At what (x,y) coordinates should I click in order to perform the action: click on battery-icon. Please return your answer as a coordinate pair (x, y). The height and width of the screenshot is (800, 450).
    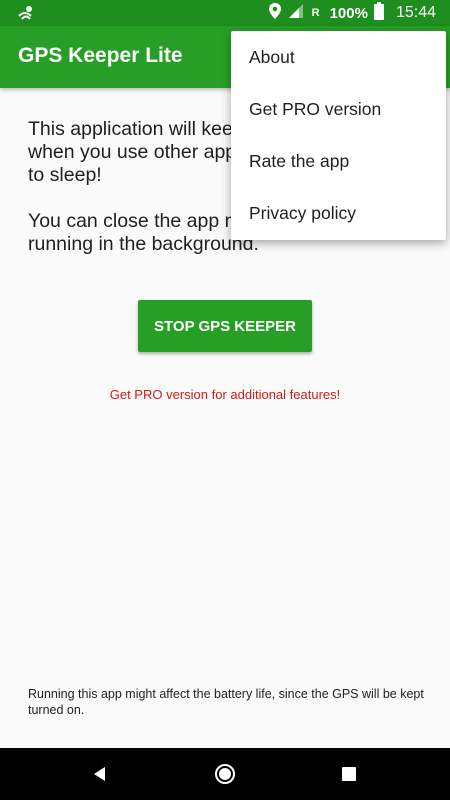
    Looking at the image, I should click on (378, 13).